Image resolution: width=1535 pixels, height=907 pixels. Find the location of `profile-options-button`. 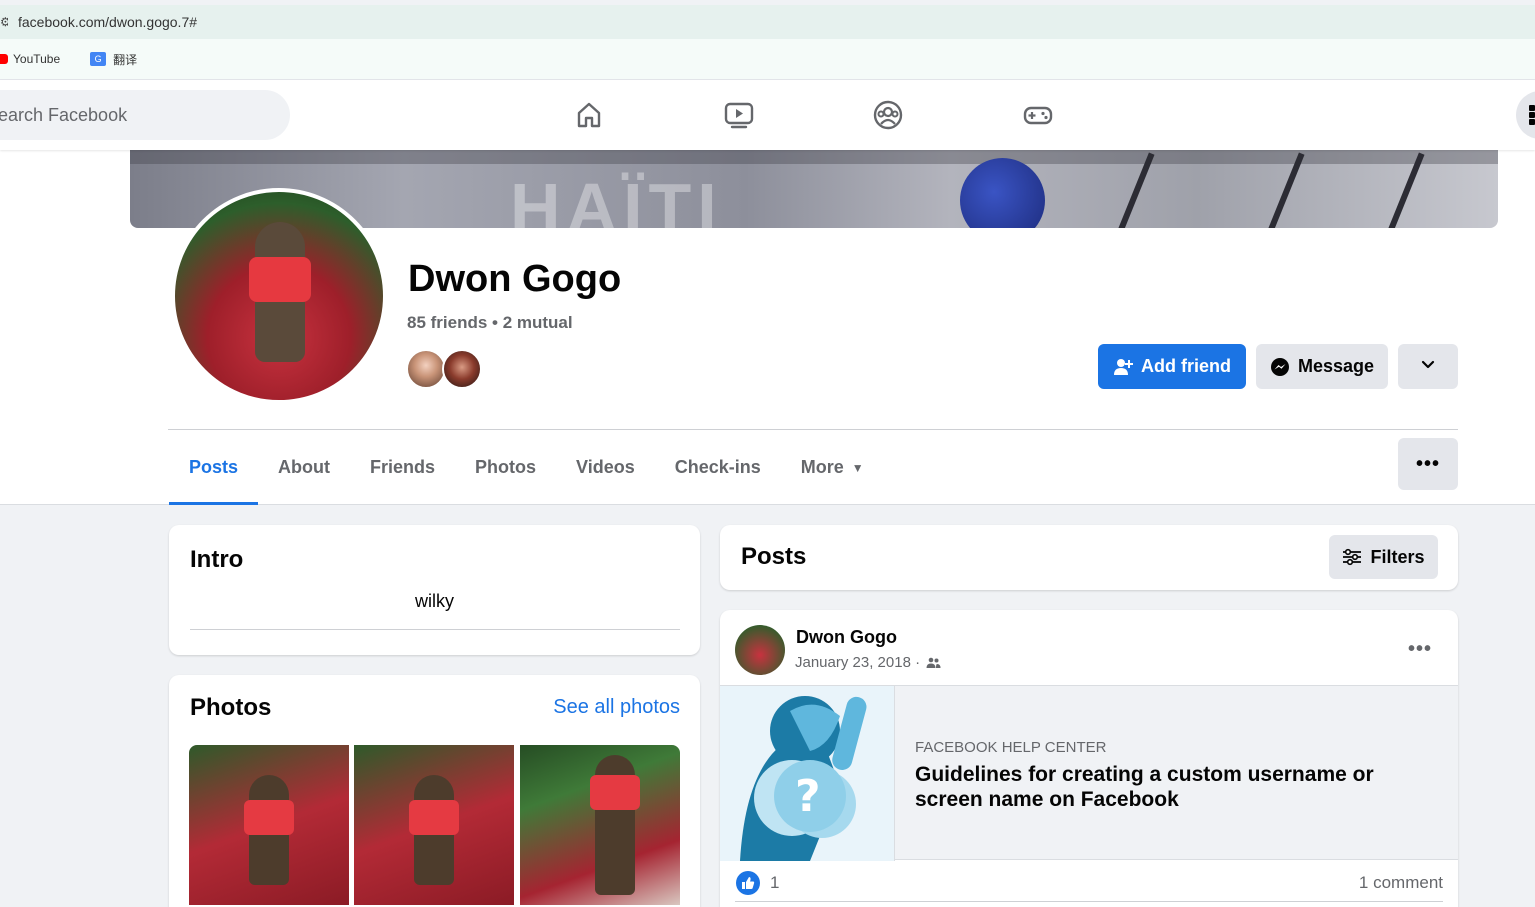

profile-options-button is located at coordinates (1428, 366).